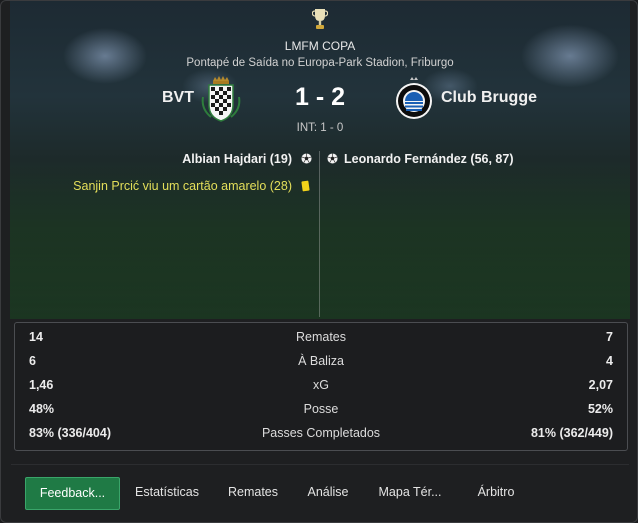 This screenshot has height=523, width=638. What do you see at coordinates (182, 186) in the screenshot?
I see `home-card-event: Sanjin Prcić viu um cartão amarelo (28)` at bounding box center [182, 186].